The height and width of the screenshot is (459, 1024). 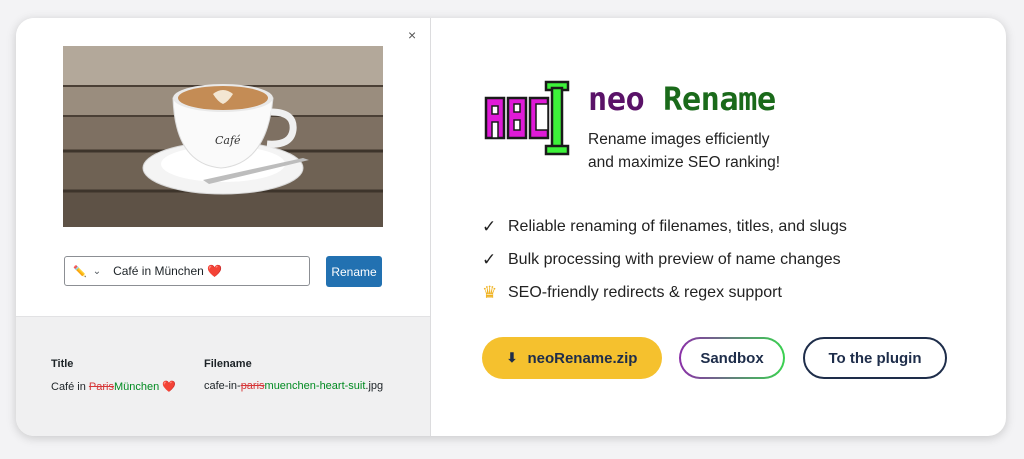 I want to click on neorename-logo-icon, so click(x=528, y=120).